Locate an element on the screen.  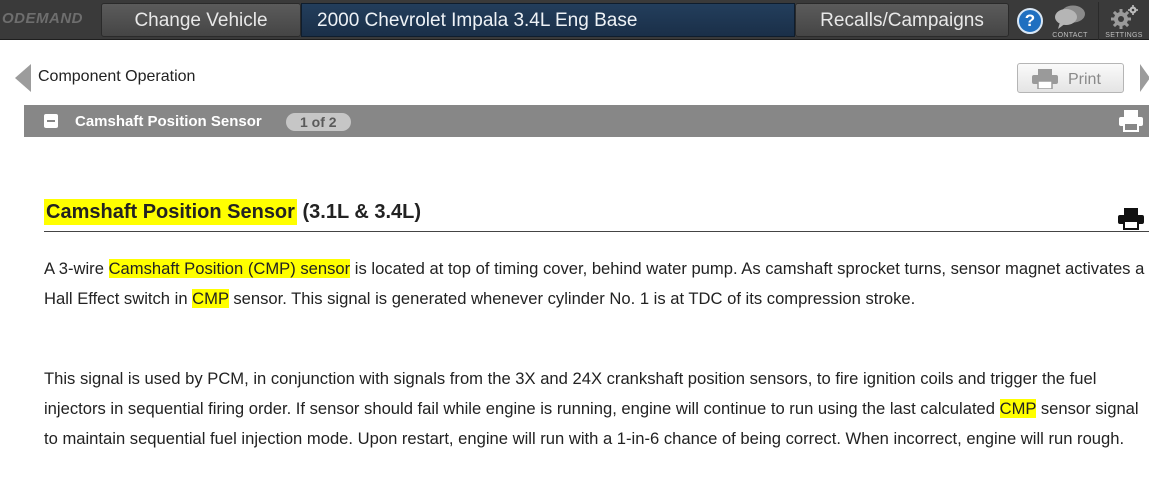
help-button: ? is located at coordinates (1030, 21).